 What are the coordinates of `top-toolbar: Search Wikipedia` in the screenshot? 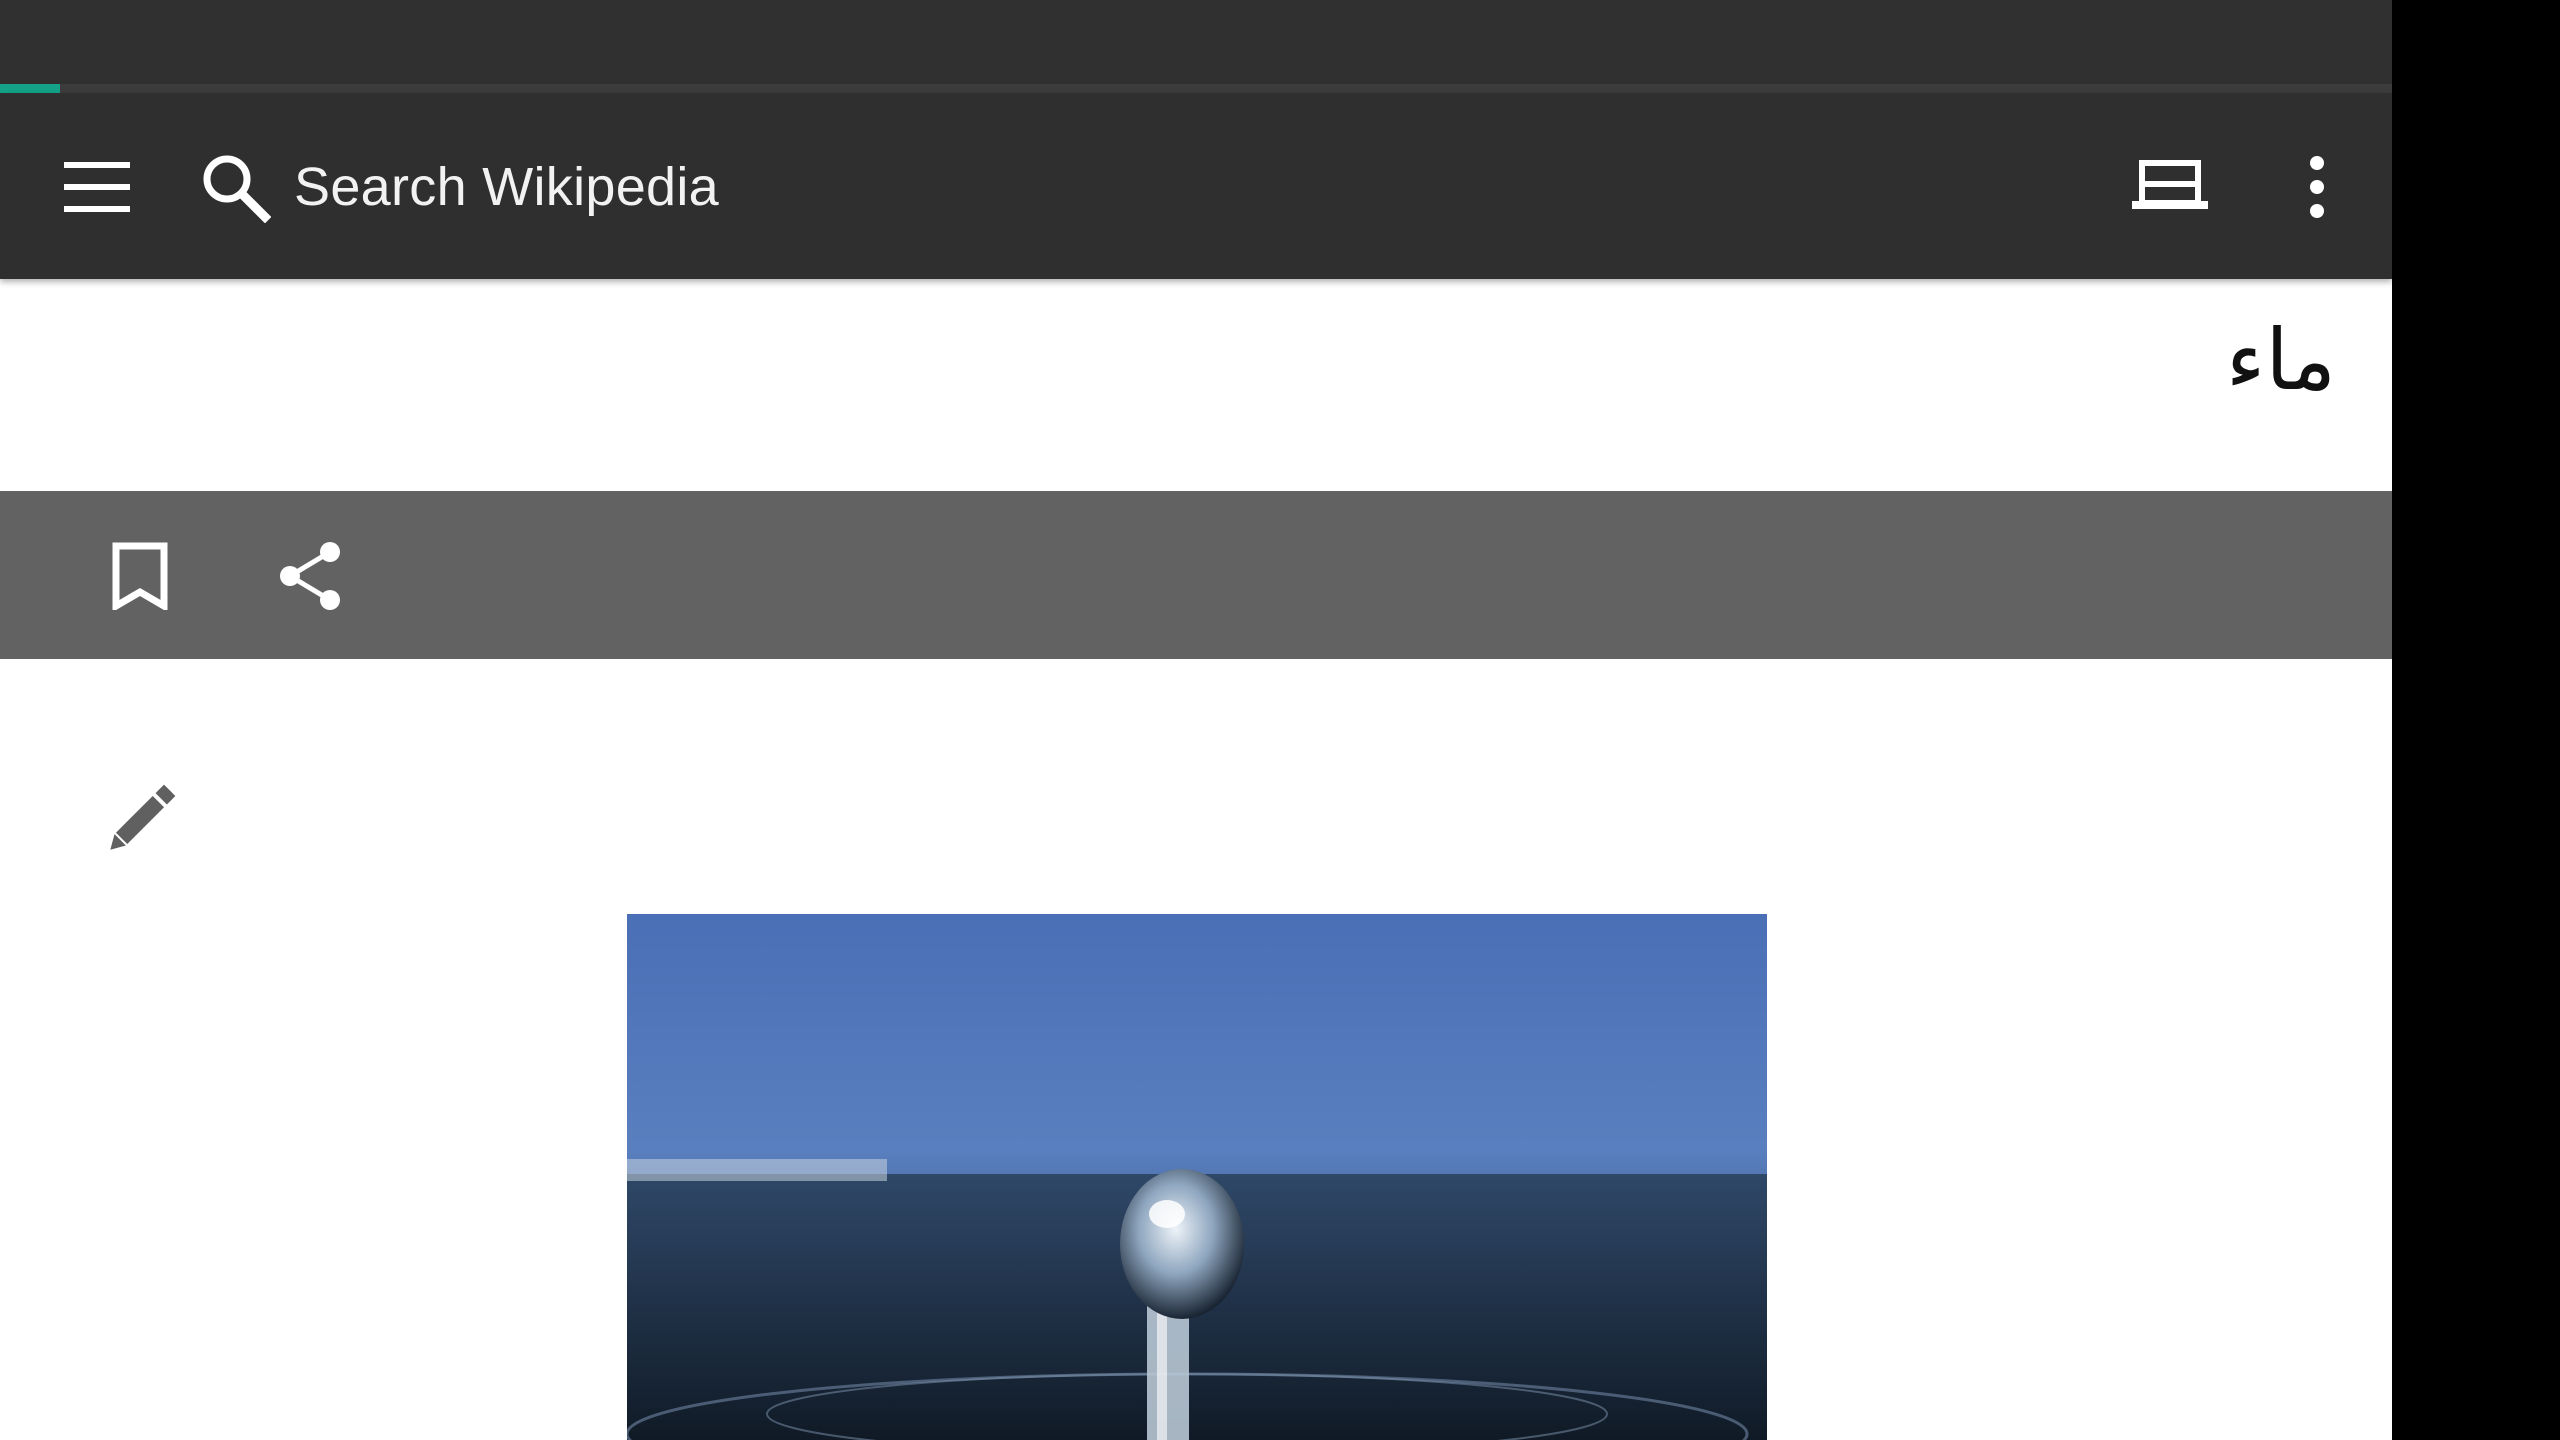 It's located at (1196, 186).